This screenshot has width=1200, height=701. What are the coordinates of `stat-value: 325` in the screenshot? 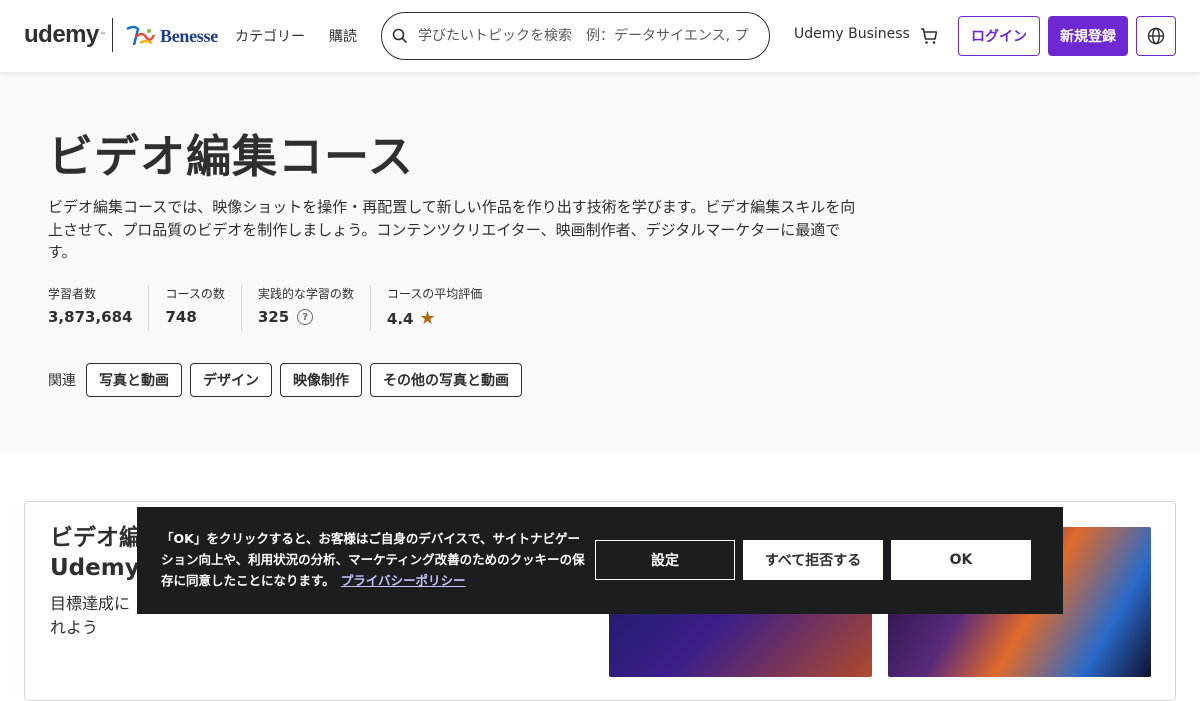 It's located at (273, 317).